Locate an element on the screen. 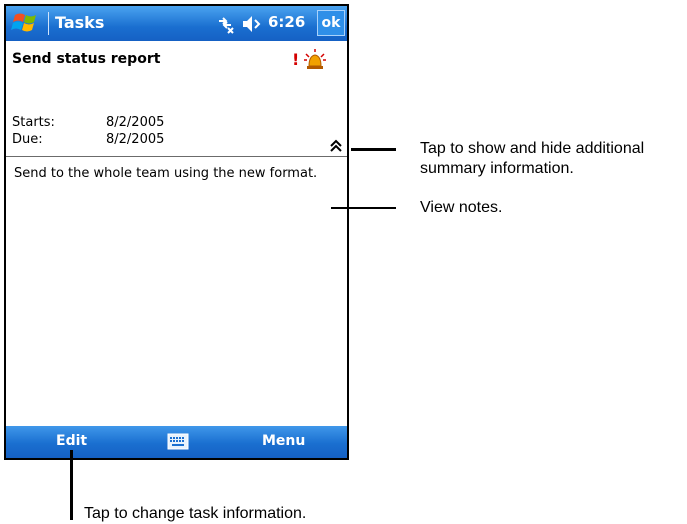 The image size is (687, 524). menu-bar: Edit Menu is located at coordinates (176, 442).